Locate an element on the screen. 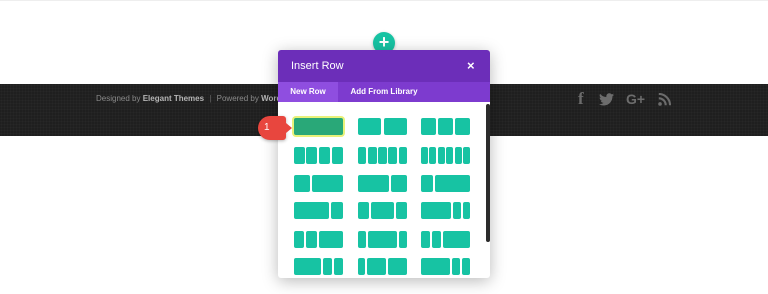  modal-scrollbar is located at coordinates (488, 173).